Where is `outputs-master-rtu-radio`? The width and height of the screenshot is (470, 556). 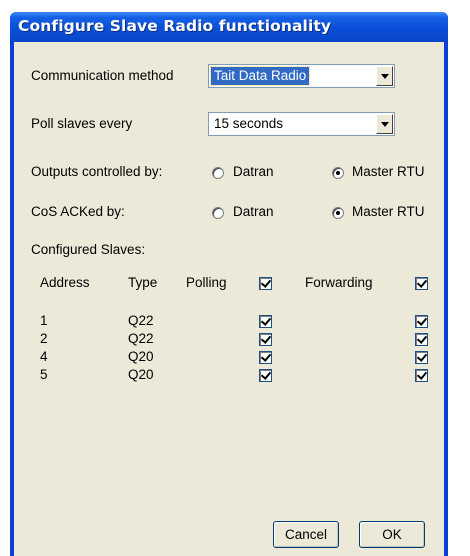
outputs-master-rtu-radio is located at coordinates (338, 173).